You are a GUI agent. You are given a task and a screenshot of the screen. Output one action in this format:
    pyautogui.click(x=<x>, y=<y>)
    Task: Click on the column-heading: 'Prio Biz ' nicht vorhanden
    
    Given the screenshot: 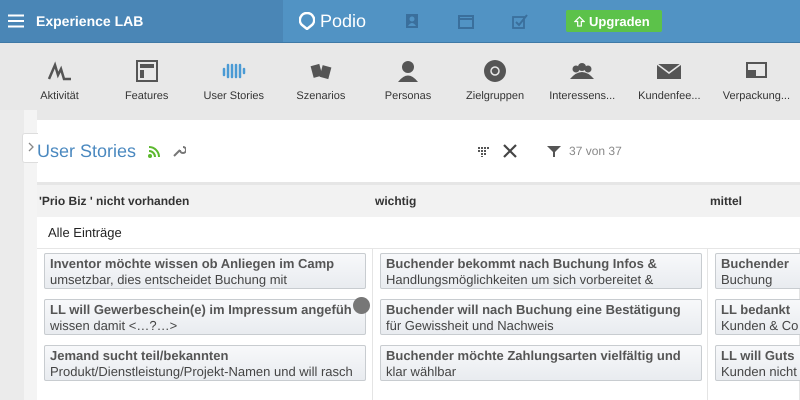 What is the action you would take?
    pyautogui.click(x=114, y=201)
    